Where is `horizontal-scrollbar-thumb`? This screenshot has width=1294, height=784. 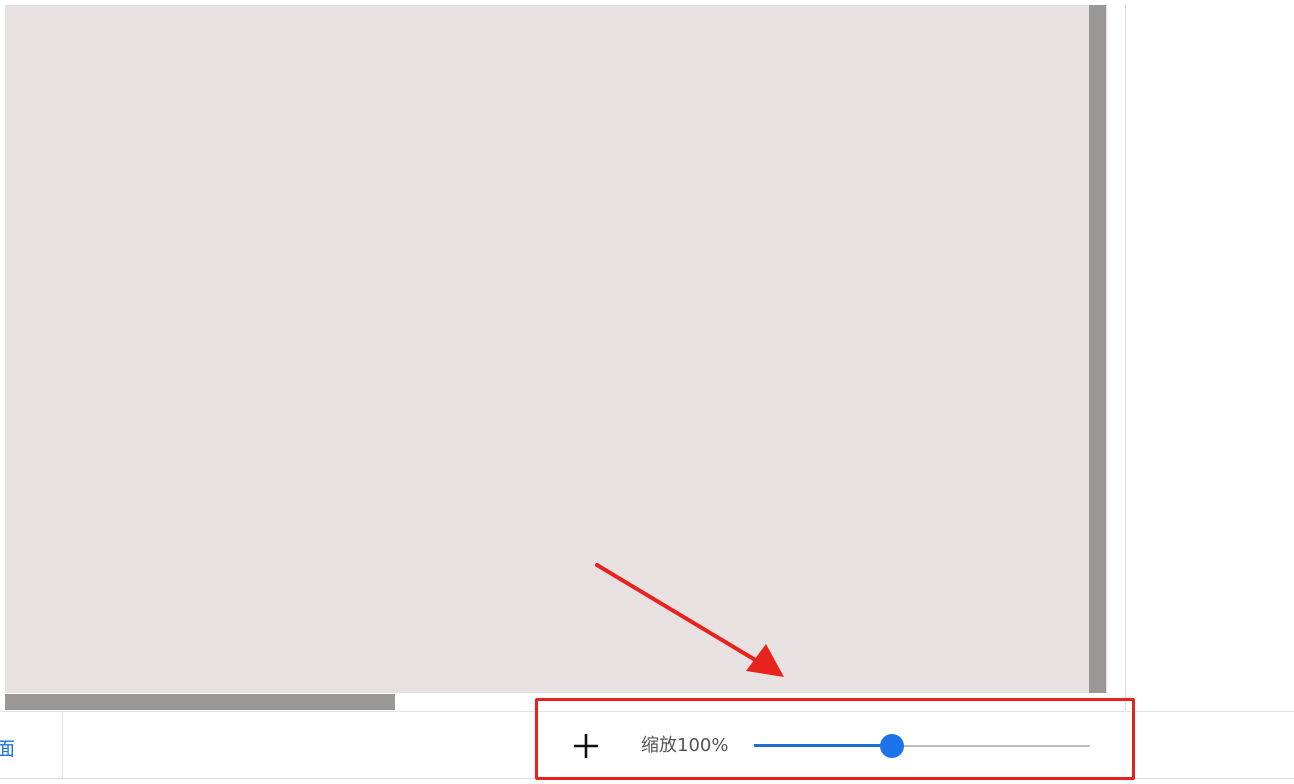 horizontal-scrollbar-thumb is located at coordinates (200, 702).